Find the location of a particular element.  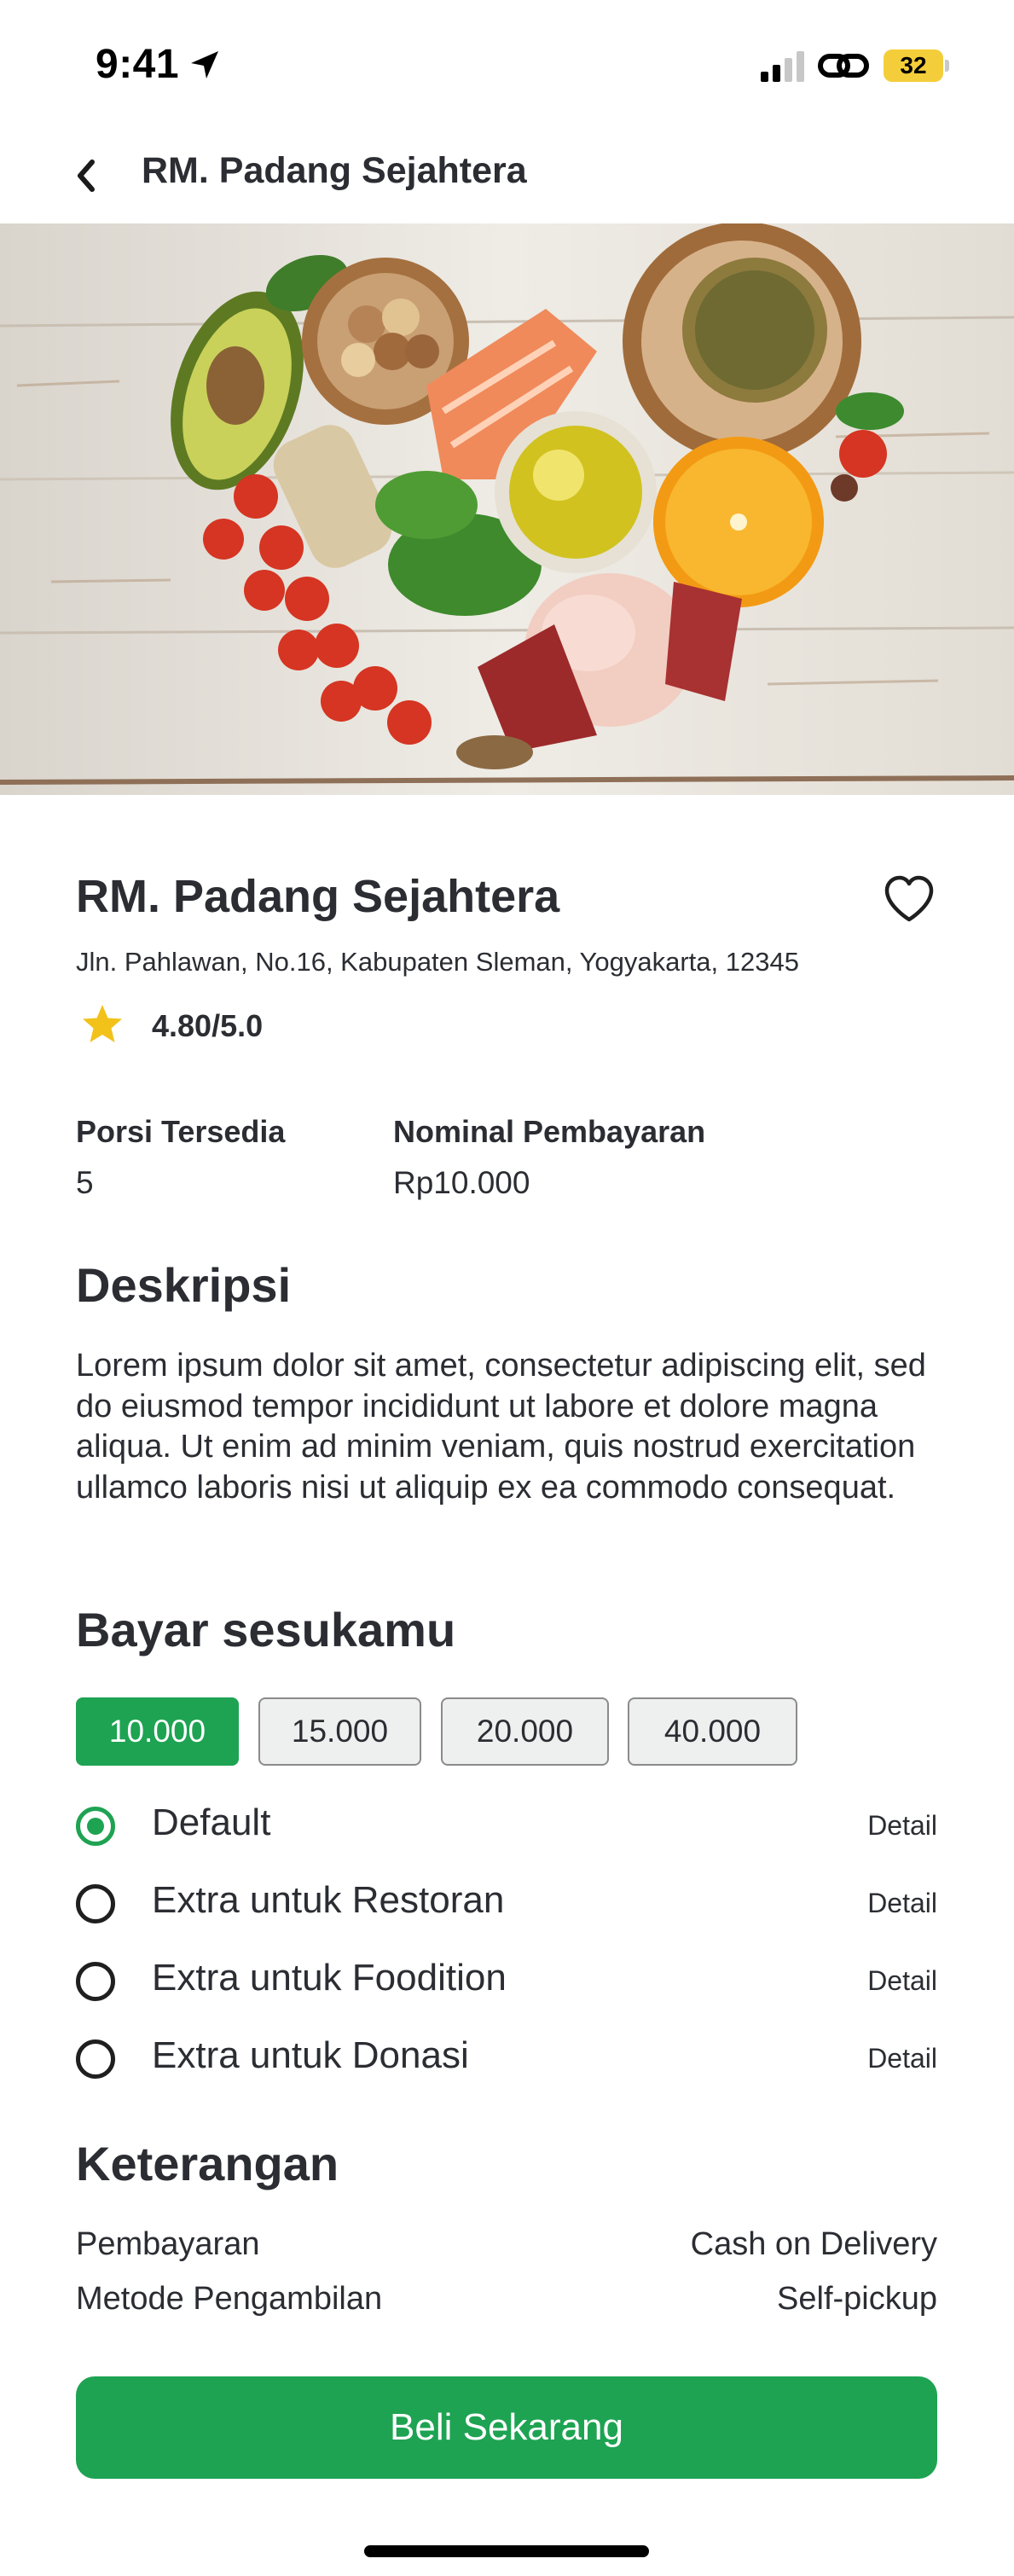

payment-method-label: Pembayaran is located at coordinates (168, 2244).